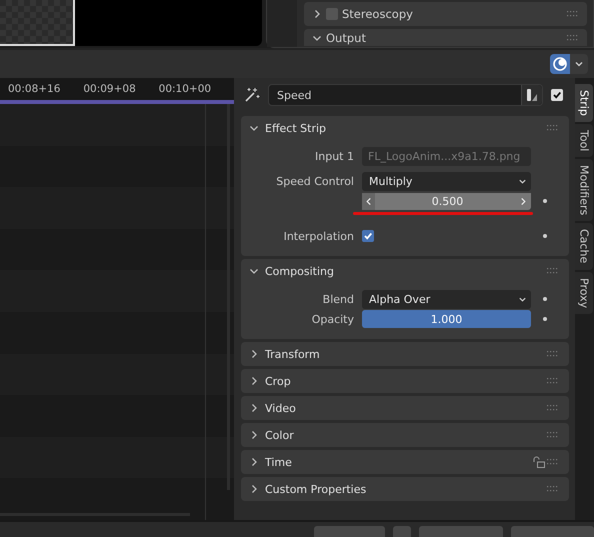 The image size is (594, 537). What do you see at coordinates (319, 236) in the screenshot?
I see `field-label: Interpolation` at bounding box center [319, 236].